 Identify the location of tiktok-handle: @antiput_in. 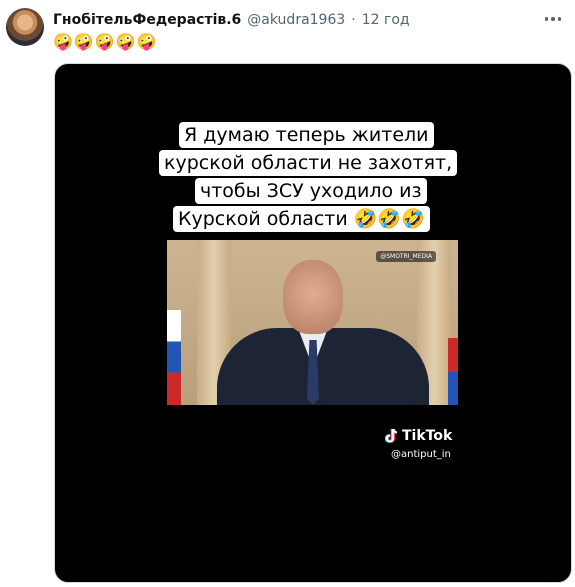
(421, 454).